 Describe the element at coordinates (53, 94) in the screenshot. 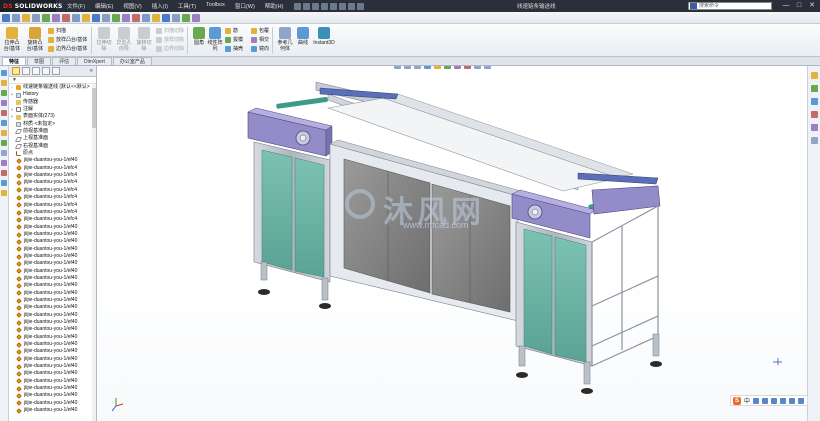

I see `tree-feature-item: + History` at that location.